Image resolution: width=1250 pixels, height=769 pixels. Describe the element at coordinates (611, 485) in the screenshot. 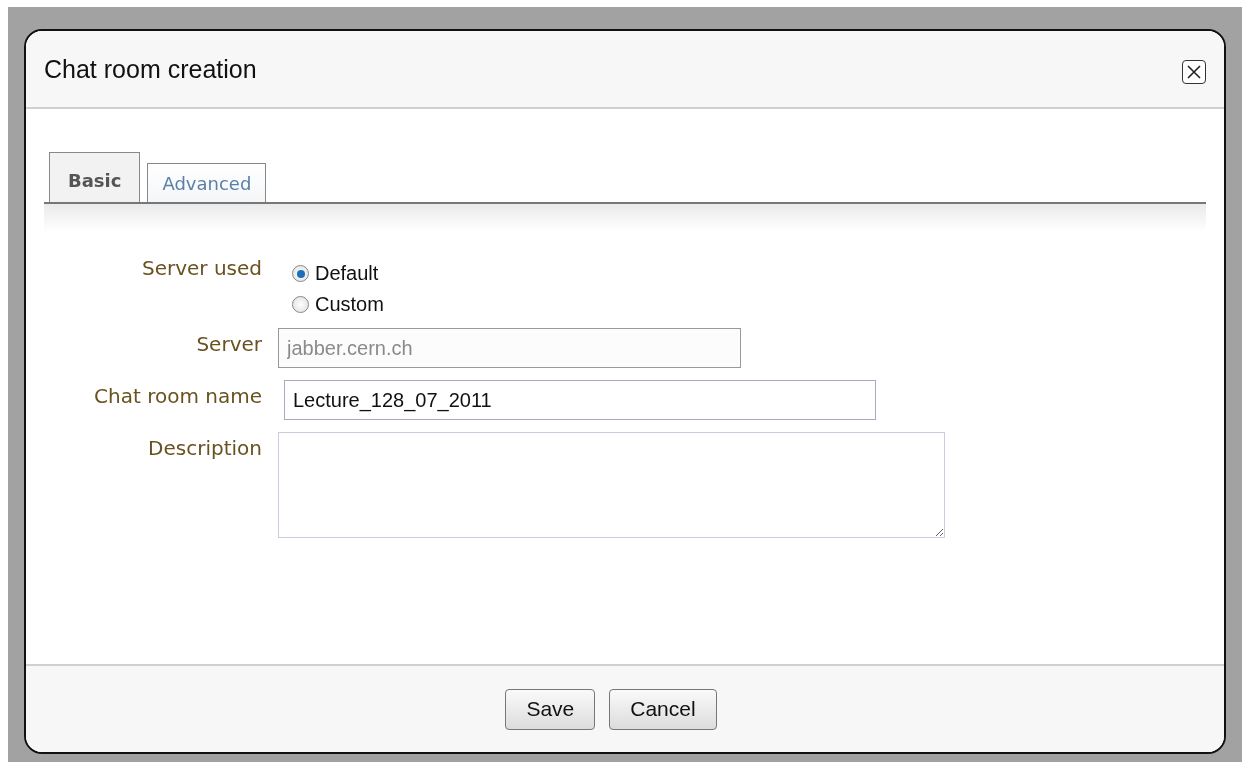

I see `description-field` at that location.